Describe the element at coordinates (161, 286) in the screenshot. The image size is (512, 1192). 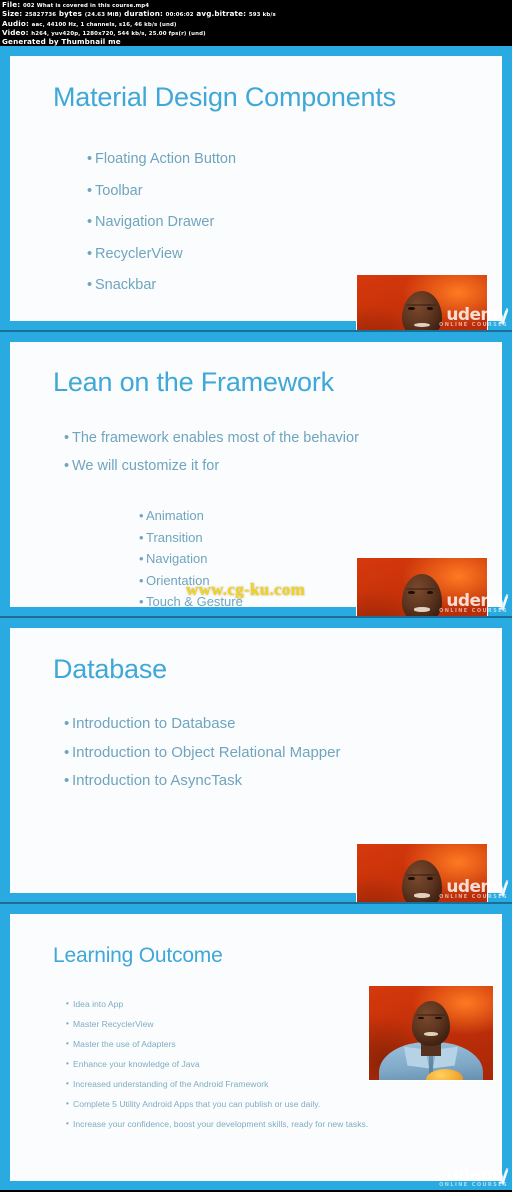
I see `bullet-item: Snackbar` at that location.